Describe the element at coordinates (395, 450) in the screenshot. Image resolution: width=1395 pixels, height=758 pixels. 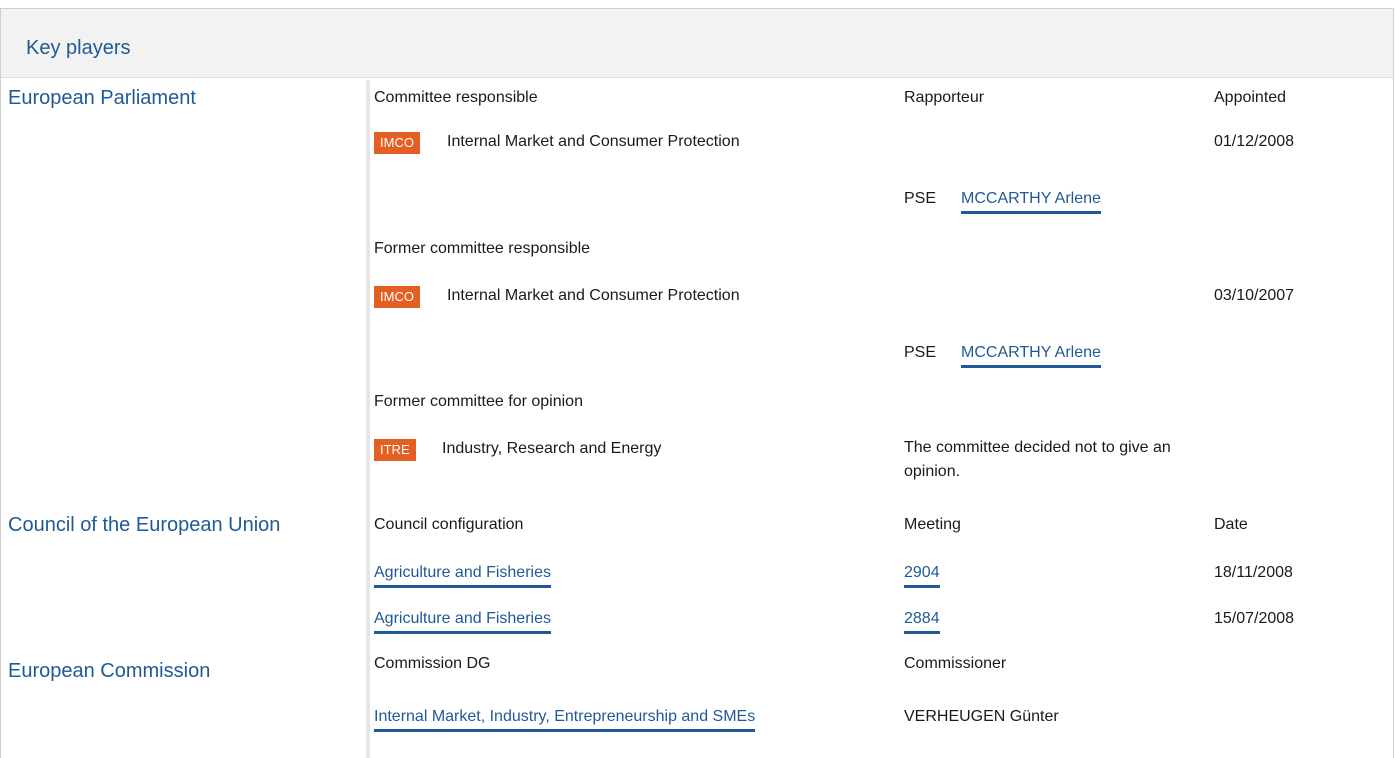
I see `committee-badge-itre: ITRE` at that location.